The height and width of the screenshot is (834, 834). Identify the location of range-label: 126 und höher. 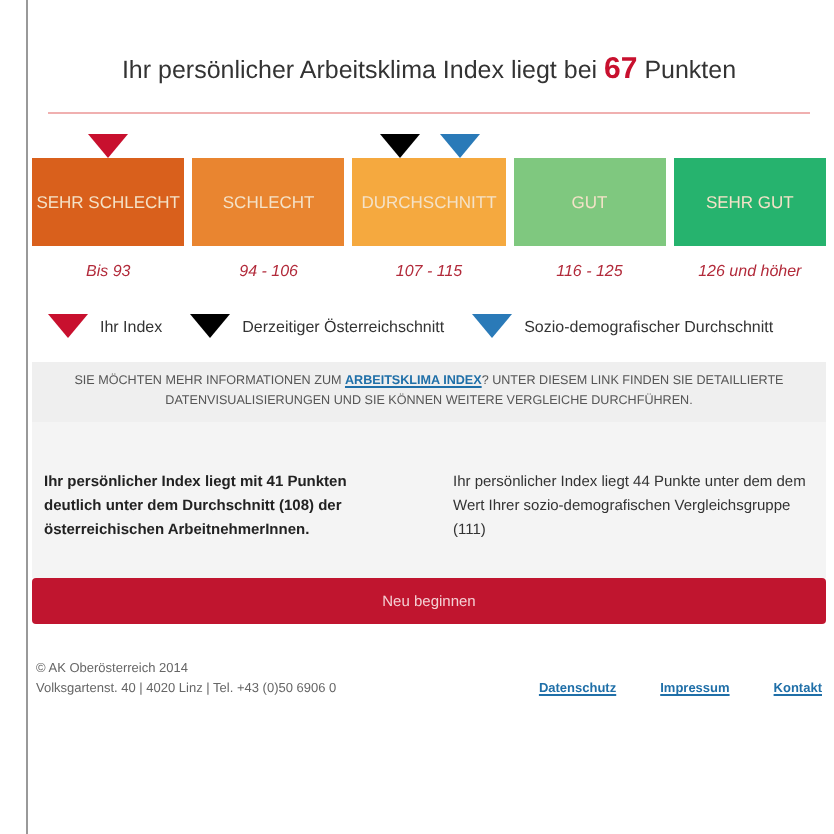
(750, 271).